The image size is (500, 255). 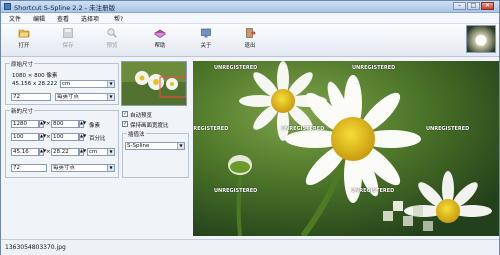 I want to click on percent-unit-label: 百分比, so click(x=97, y=139).